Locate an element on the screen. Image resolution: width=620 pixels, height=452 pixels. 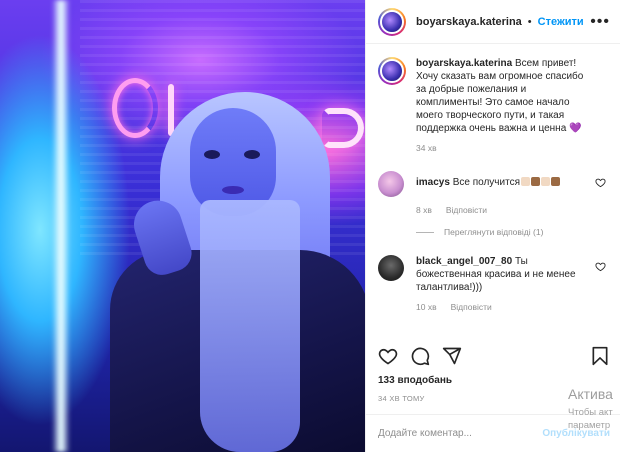
photo-lips is located at coordinates (233, 190).